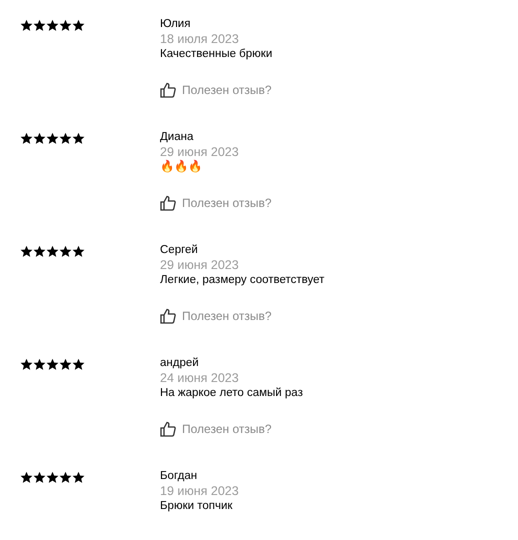  What do you see at coordinates (199, 39) in the screenshot?
I see `review-date: 18 июля 2023` at bounding box center [199, 39].